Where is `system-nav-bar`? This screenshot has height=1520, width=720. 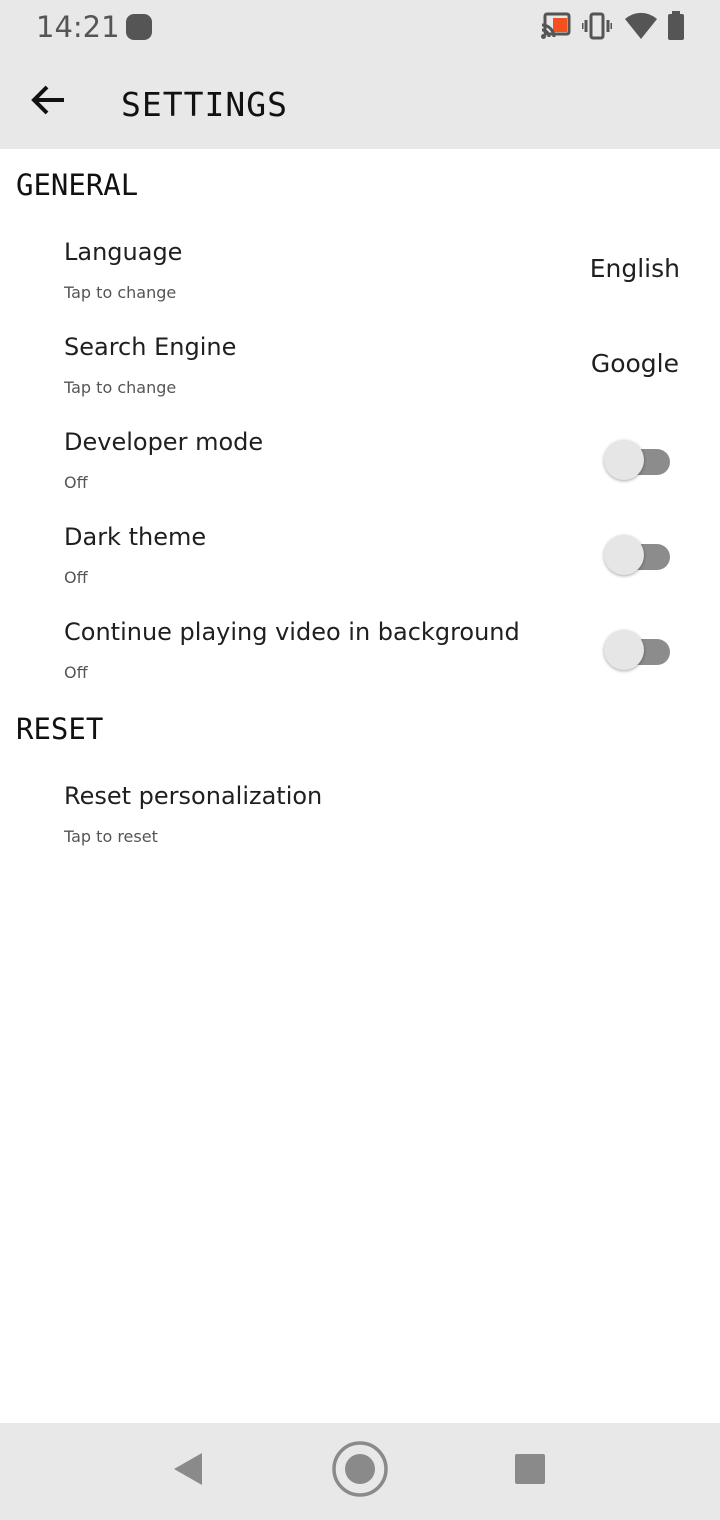
system-nav-bar is located at coordinates (360, 1471).